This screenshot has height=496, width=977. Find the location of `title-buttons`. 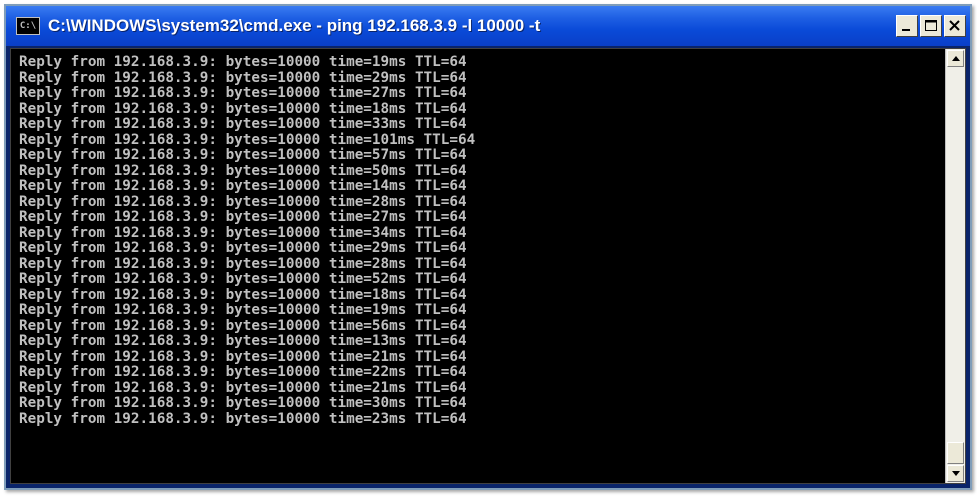

title-buttons is located at coordinates (931, 26).